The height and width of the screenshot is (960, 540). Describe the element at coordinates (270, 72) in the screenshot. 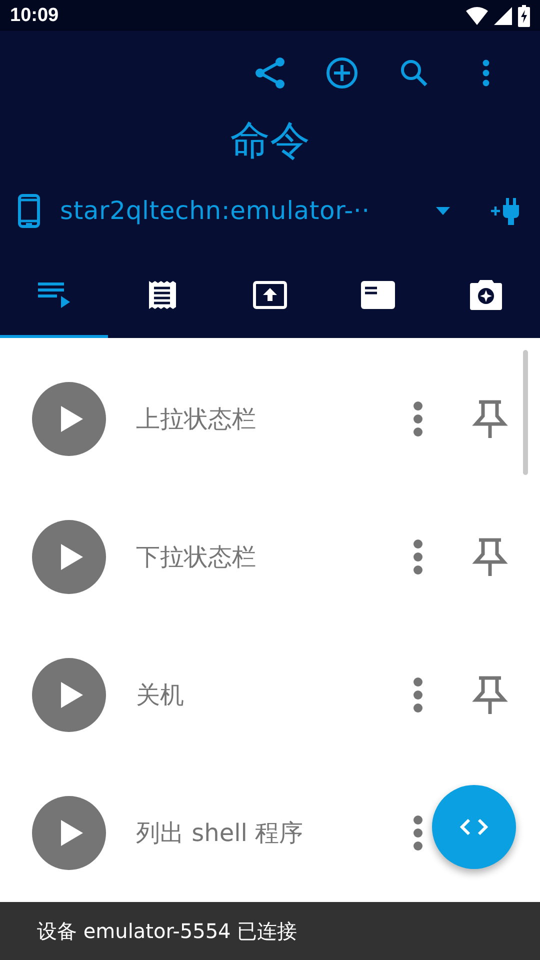

I see `share-icon` at that location.